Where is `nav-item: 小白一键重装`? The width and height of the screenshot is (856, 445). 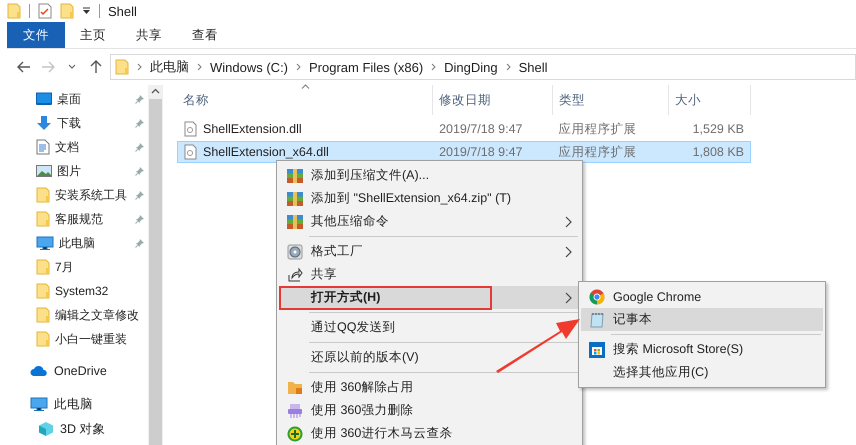
nav-item: 小白一键重装 is located at coordinates (101, 339).